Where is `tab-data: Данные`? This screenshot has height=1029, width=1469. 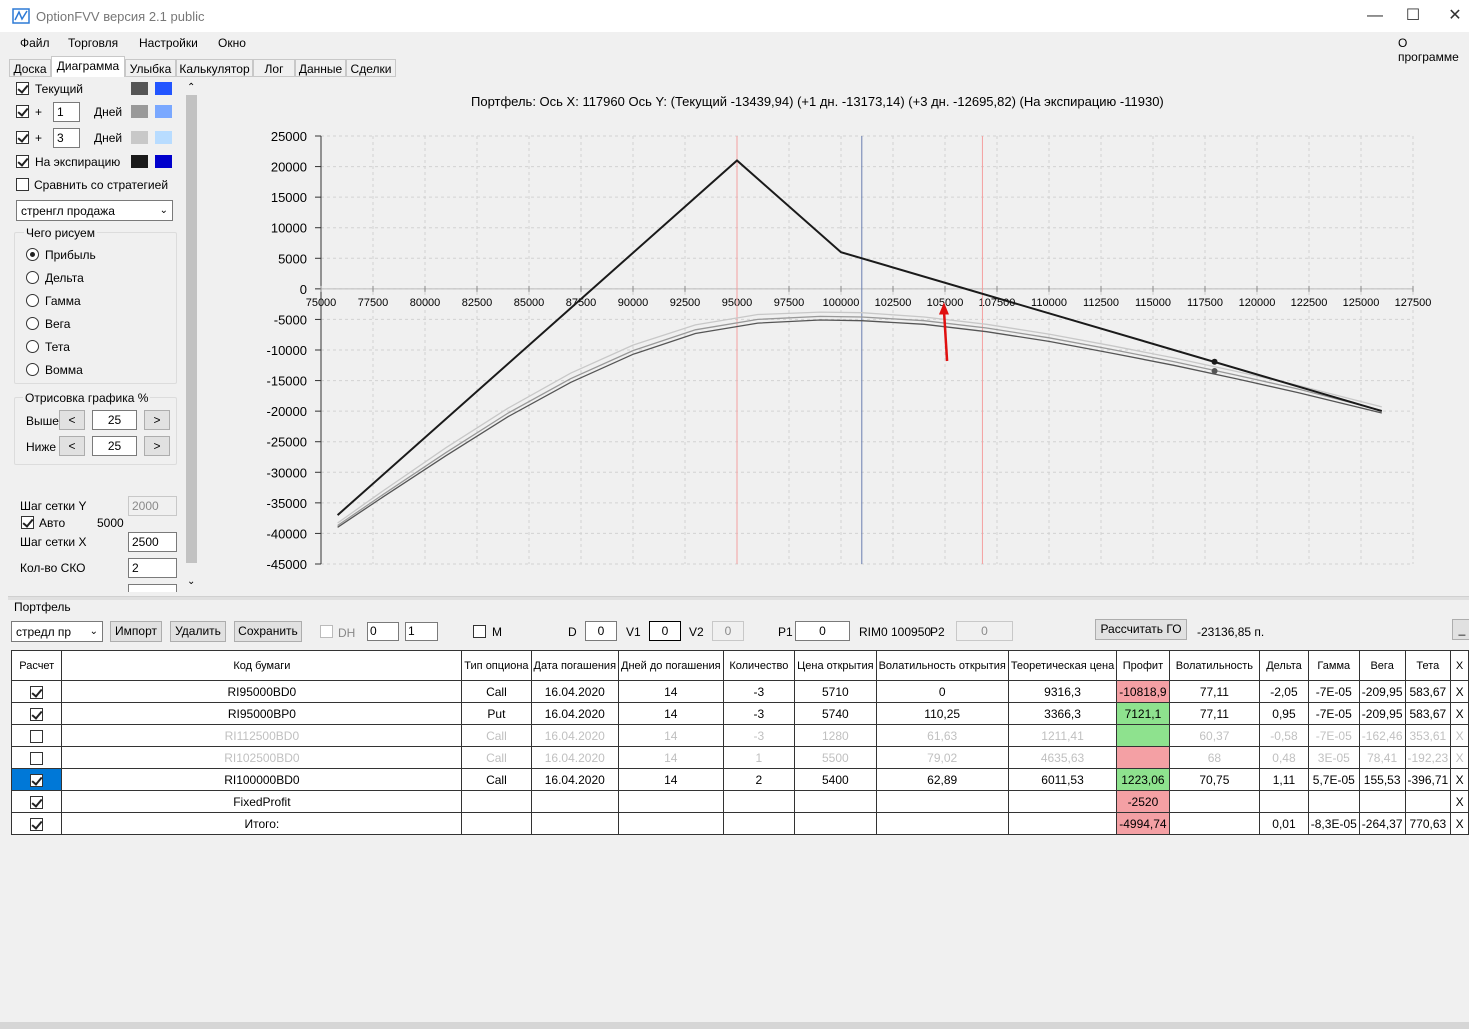
tab-data: Данные is located at coordinates (320, 68).